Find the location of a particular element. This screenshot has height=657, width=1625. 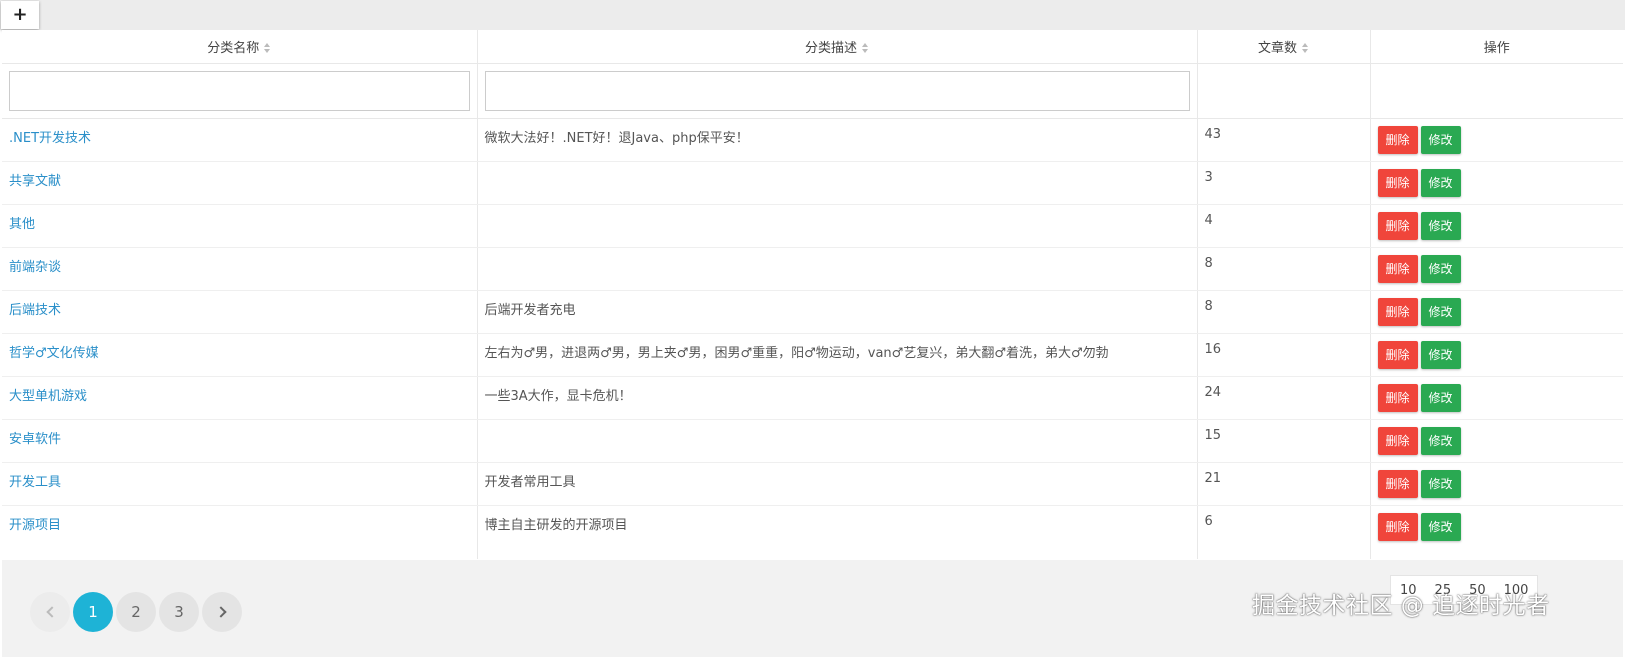

category-name-link: 其他 is located at coordinates (22, 224).